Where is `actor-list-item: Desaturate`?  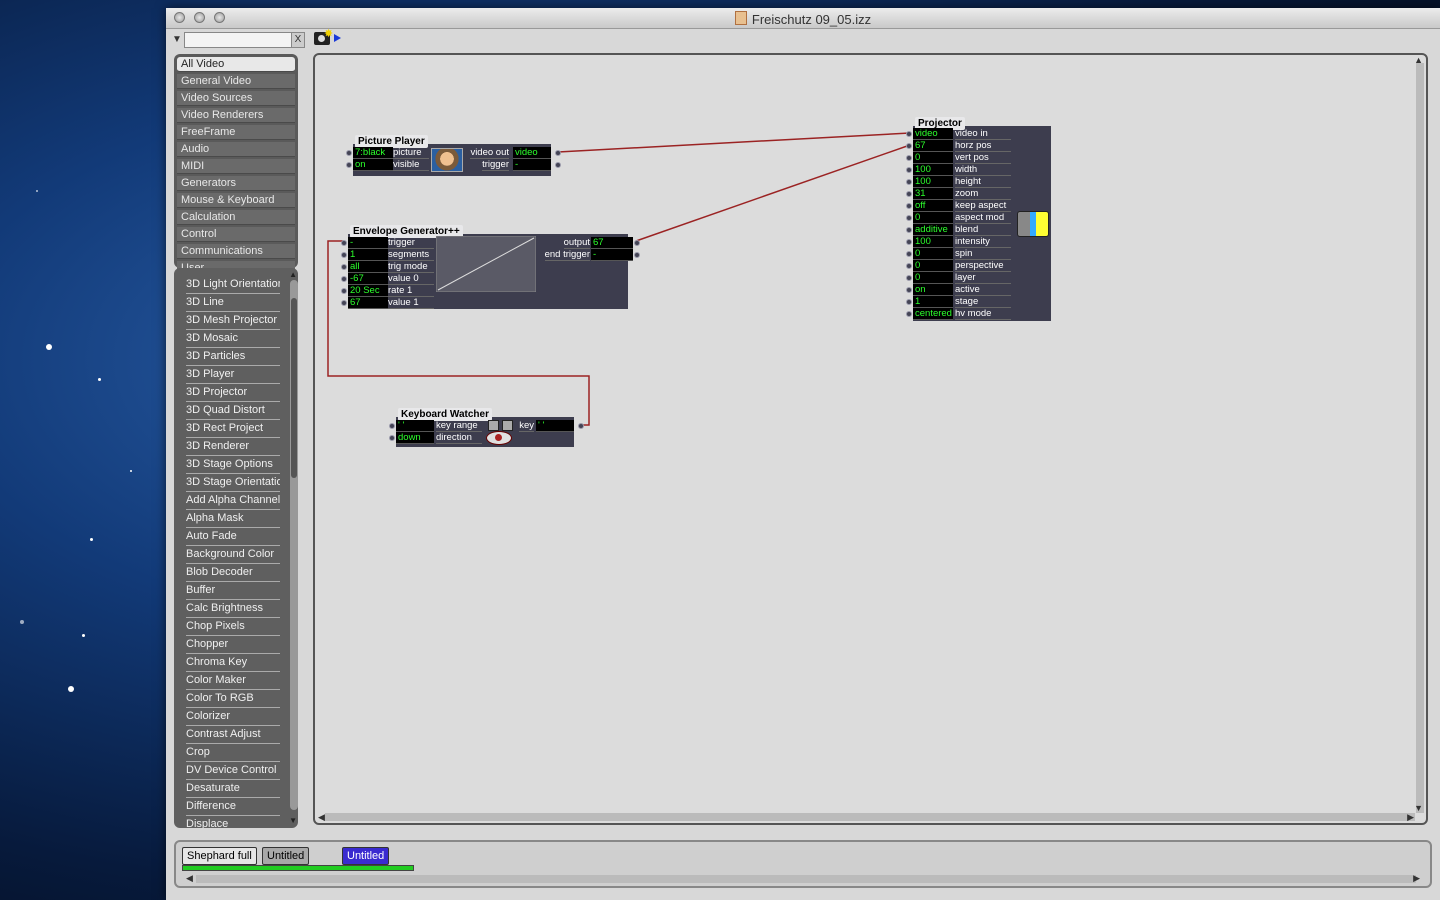 actor-list-item: Desaturate is located at coordinates (233, 789).